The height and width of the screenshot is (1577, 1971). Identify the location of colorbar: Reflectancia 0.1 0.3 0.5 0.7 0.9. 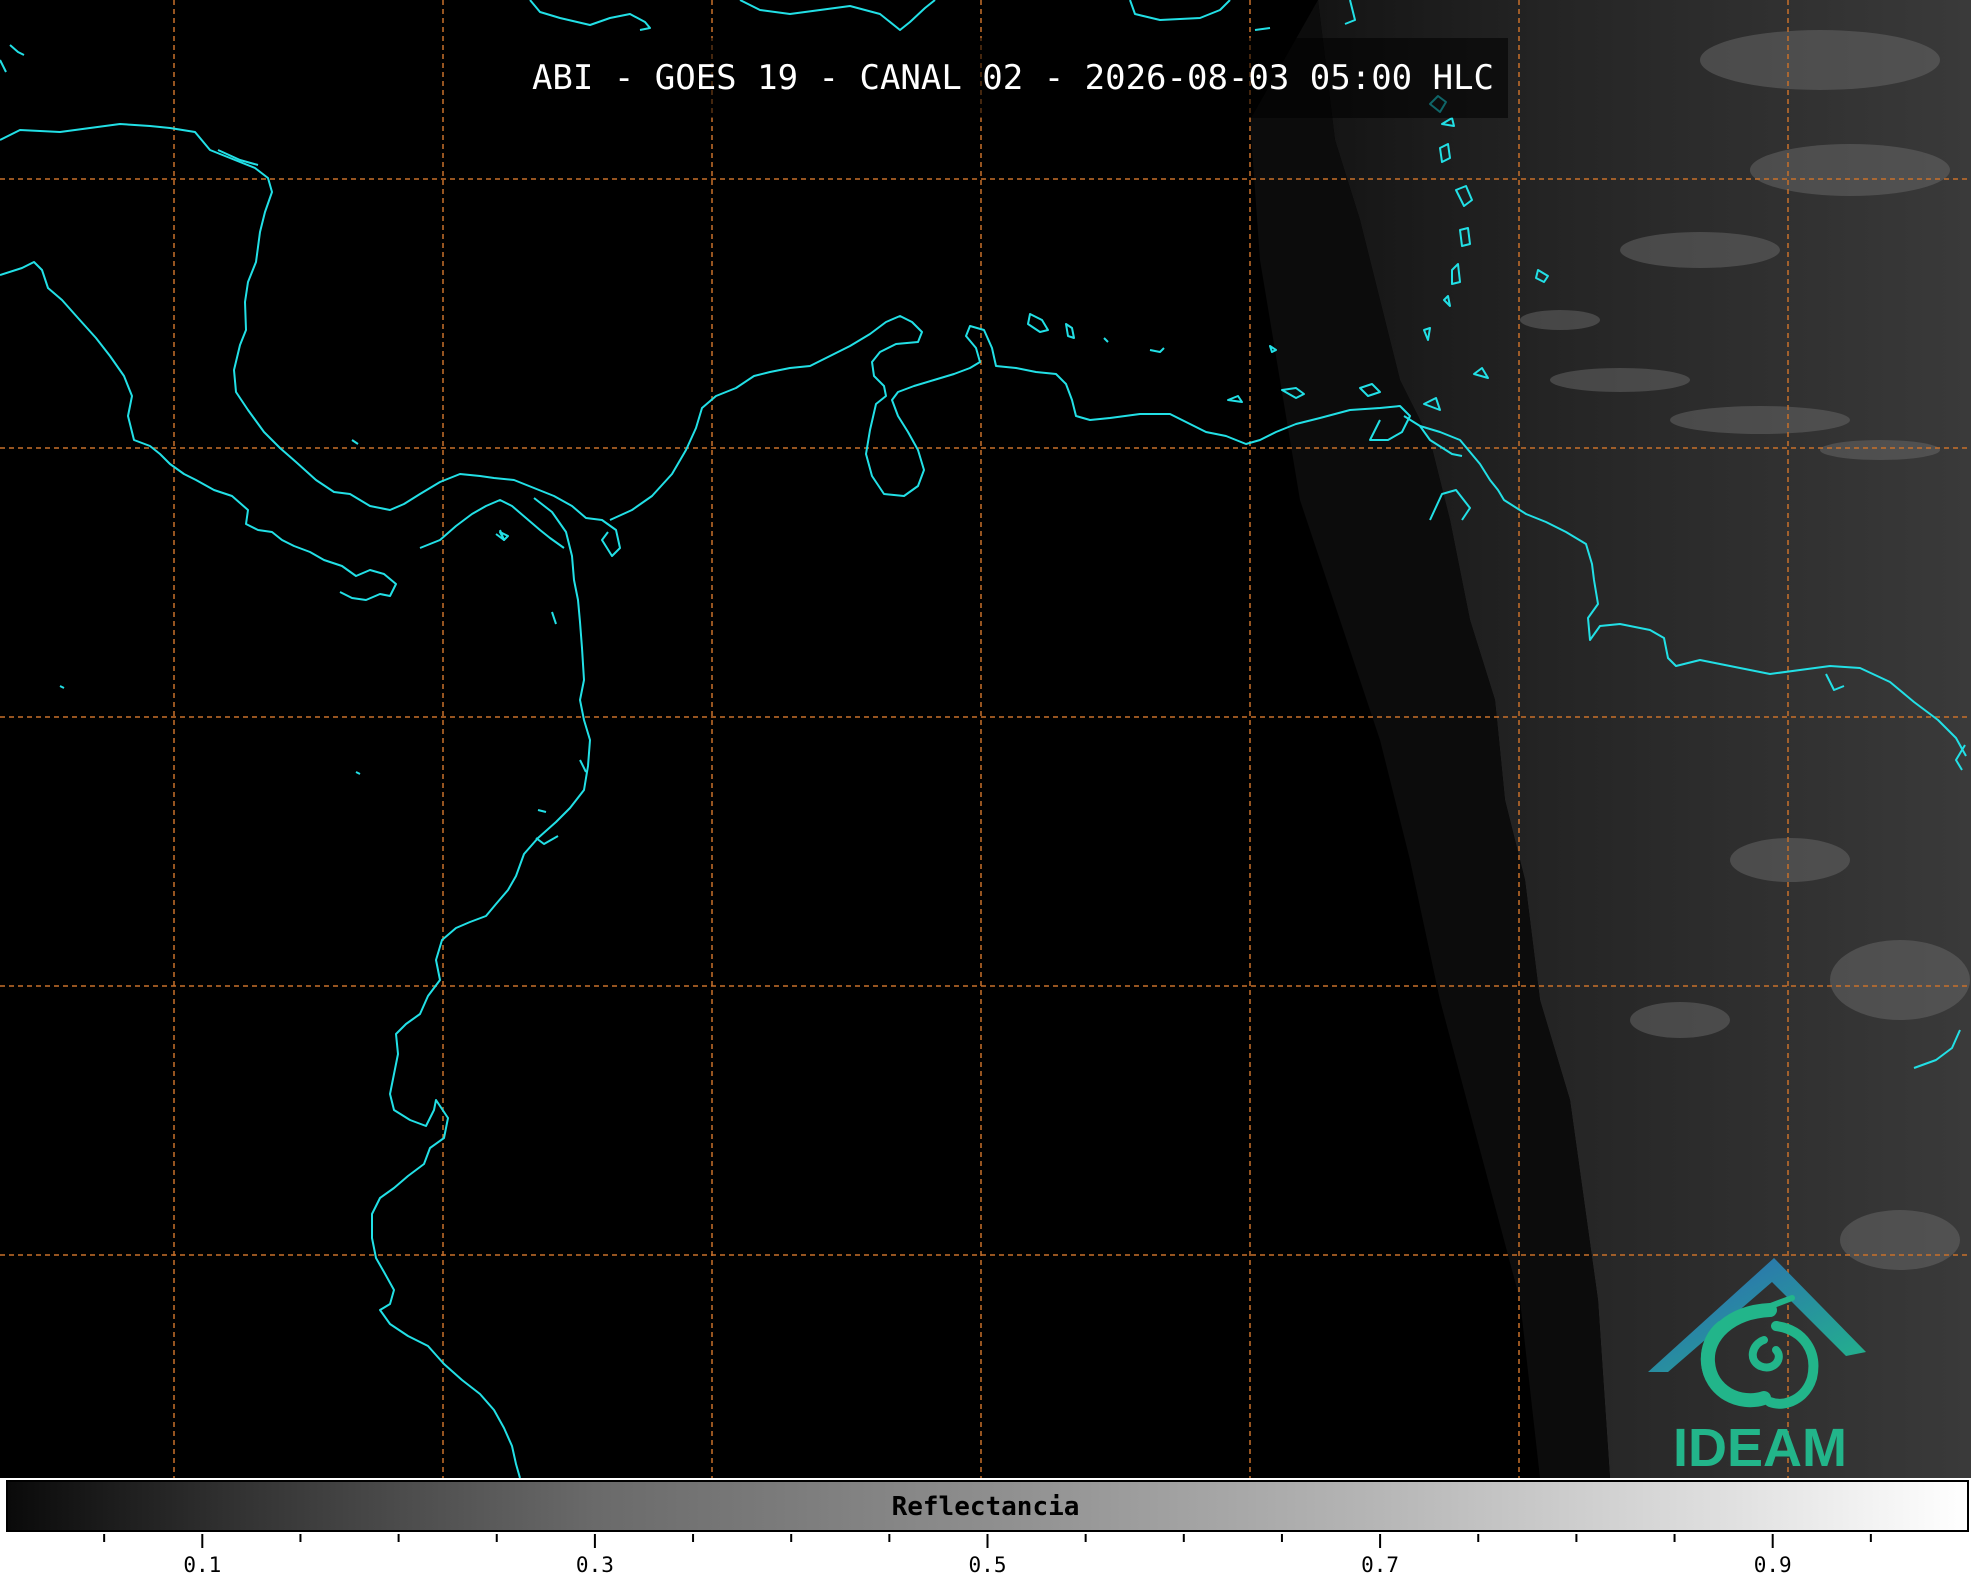
(985, 1527).